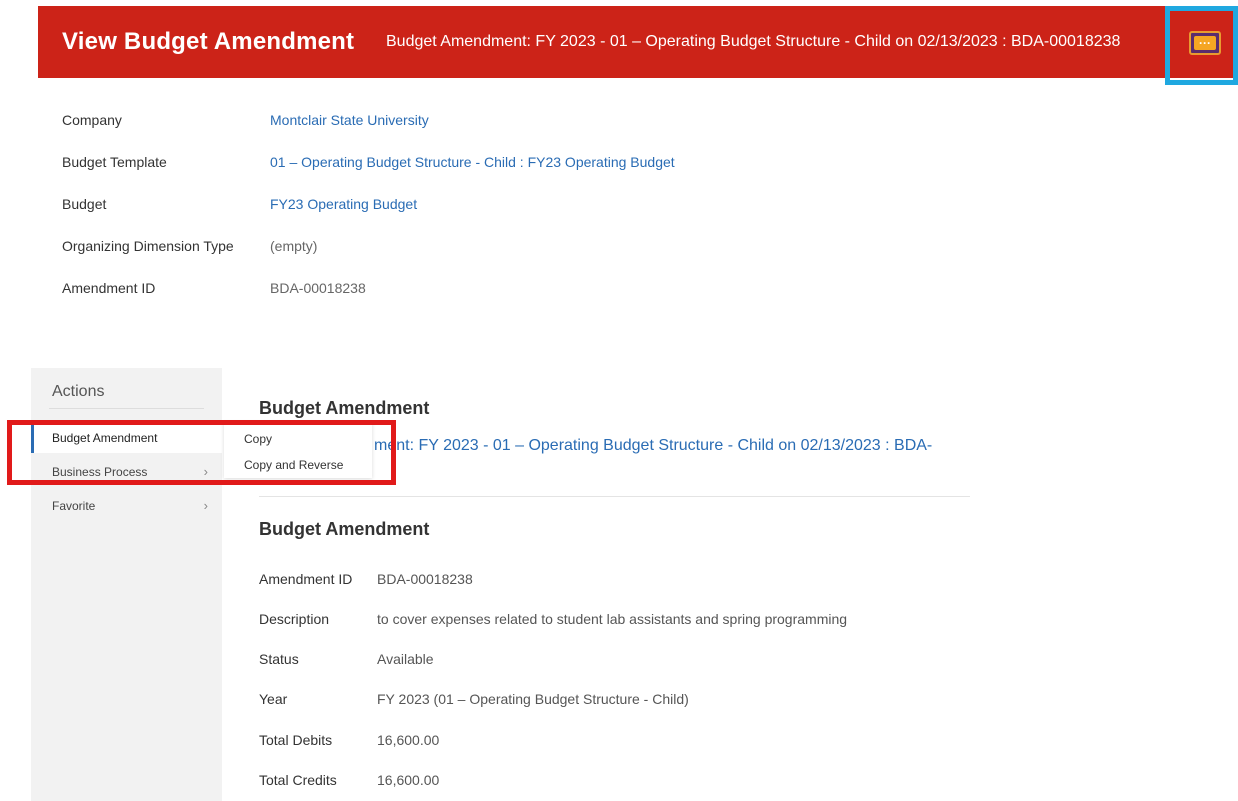 The width and height of the screenshot is (1238, 801). Describe the element at coordinates (84, 204) in the screenshot. I see `field-label: Budget` at that location.